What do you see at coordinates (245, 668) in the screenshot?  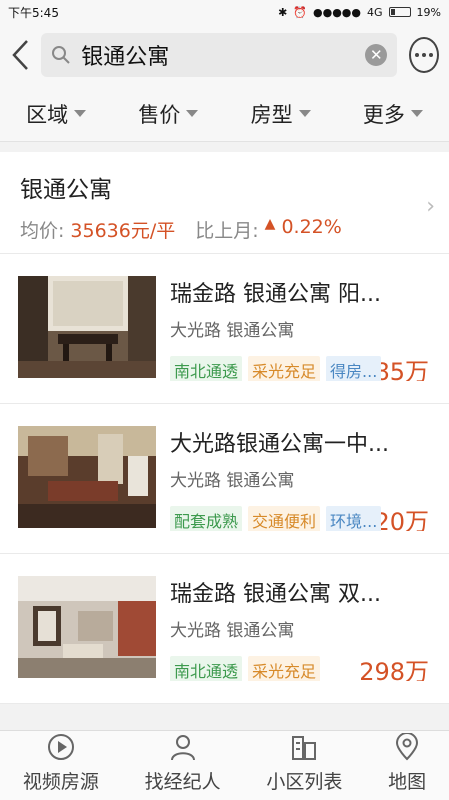 I see `listing-tags: 南北通透 采光充足` at bounding box center [245, 668].